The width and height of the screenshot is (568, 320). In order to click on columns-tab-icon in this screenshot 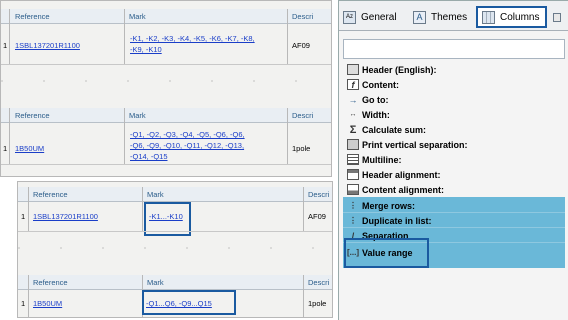, I will do `click(488, 17)`.